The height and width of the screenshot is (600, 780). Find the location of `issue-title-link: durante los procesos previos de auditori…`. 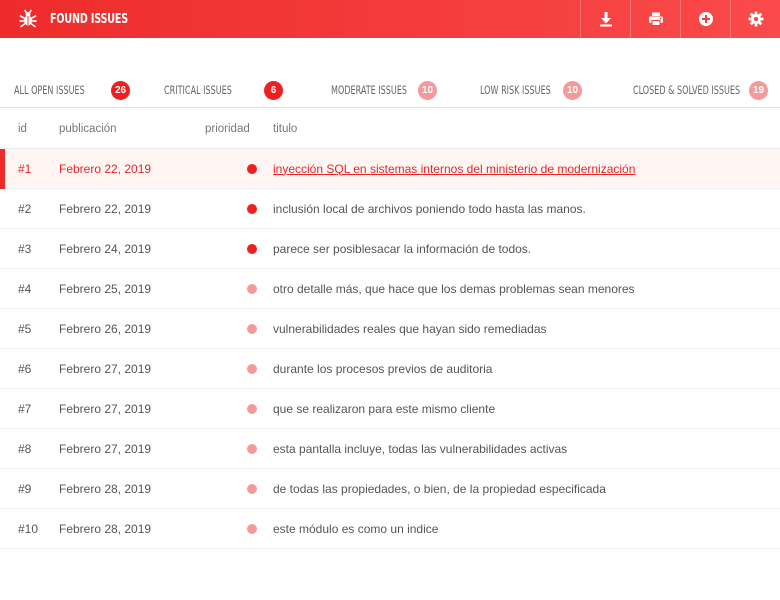

issue-title-link: durante los procesos previos de auditori… is located at coordinates (382, 369).